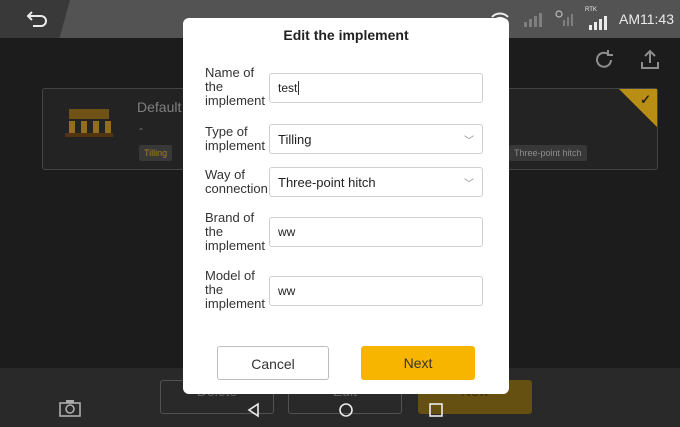 This screenshot has height=427, width=680. Describe the element at coordinates (376, 139) in the screenshot. I see `type-select: Tilling ﹀` at that location.